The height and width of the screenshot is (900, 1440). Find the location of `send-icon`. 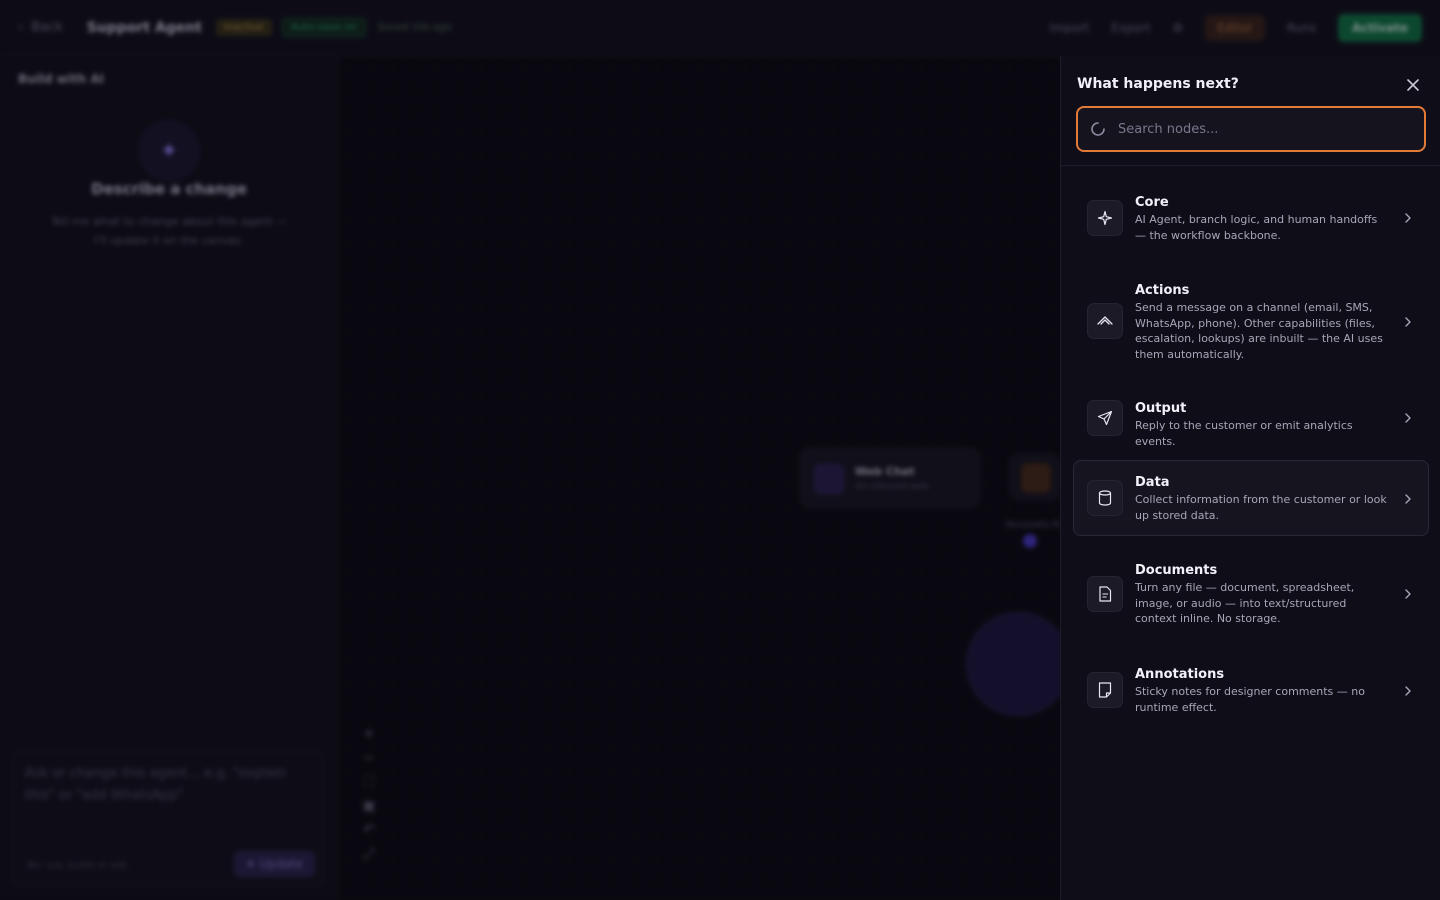

send-icon is located at coordinates (1105, 418).